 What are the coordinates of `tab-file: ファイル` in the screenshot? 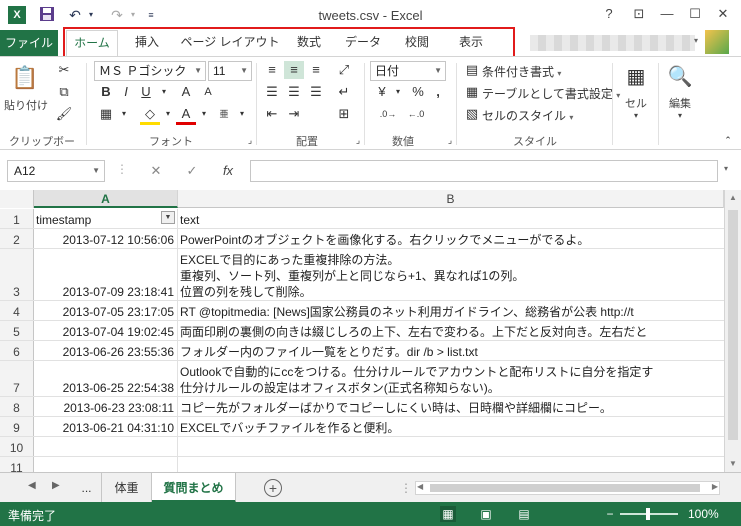 It's located at (29, 43).